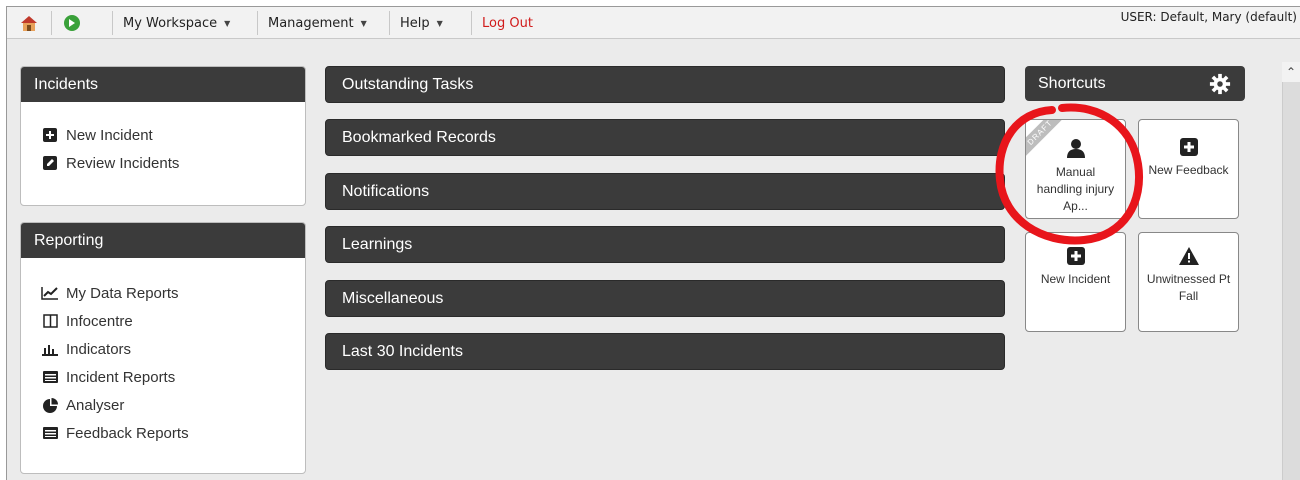 This screenshot has width=1300, height=480. What do you see at coordinates (408, 84) in the screenshot?
I see `section-label: Outstanding Tasks` at bounding box center [408, 84].